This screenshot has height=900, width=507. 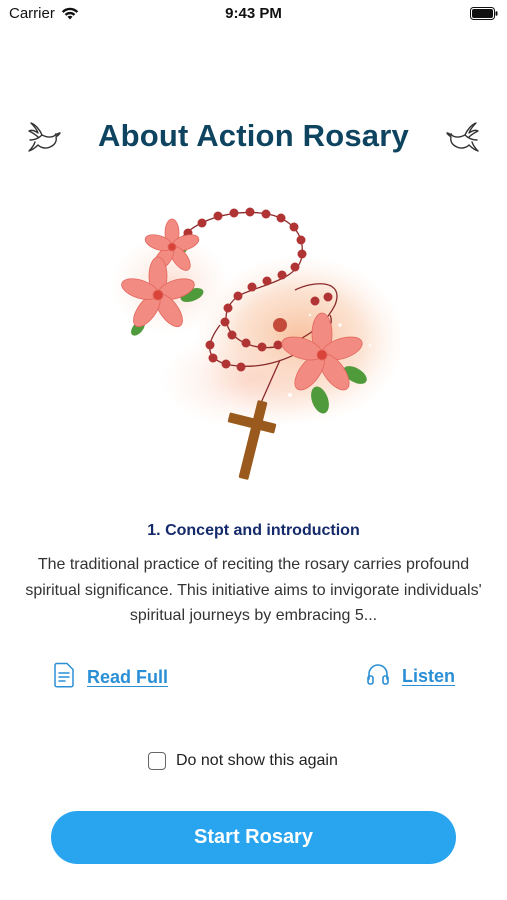 I want to click on do-not-show-again-label: Do not show this again, so click(x=257, y=760).